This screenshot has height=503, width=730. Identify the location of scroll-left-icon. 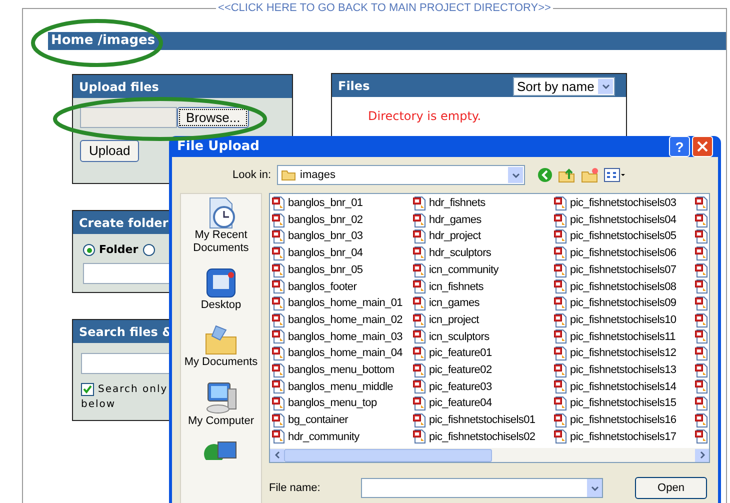
(277, 455).